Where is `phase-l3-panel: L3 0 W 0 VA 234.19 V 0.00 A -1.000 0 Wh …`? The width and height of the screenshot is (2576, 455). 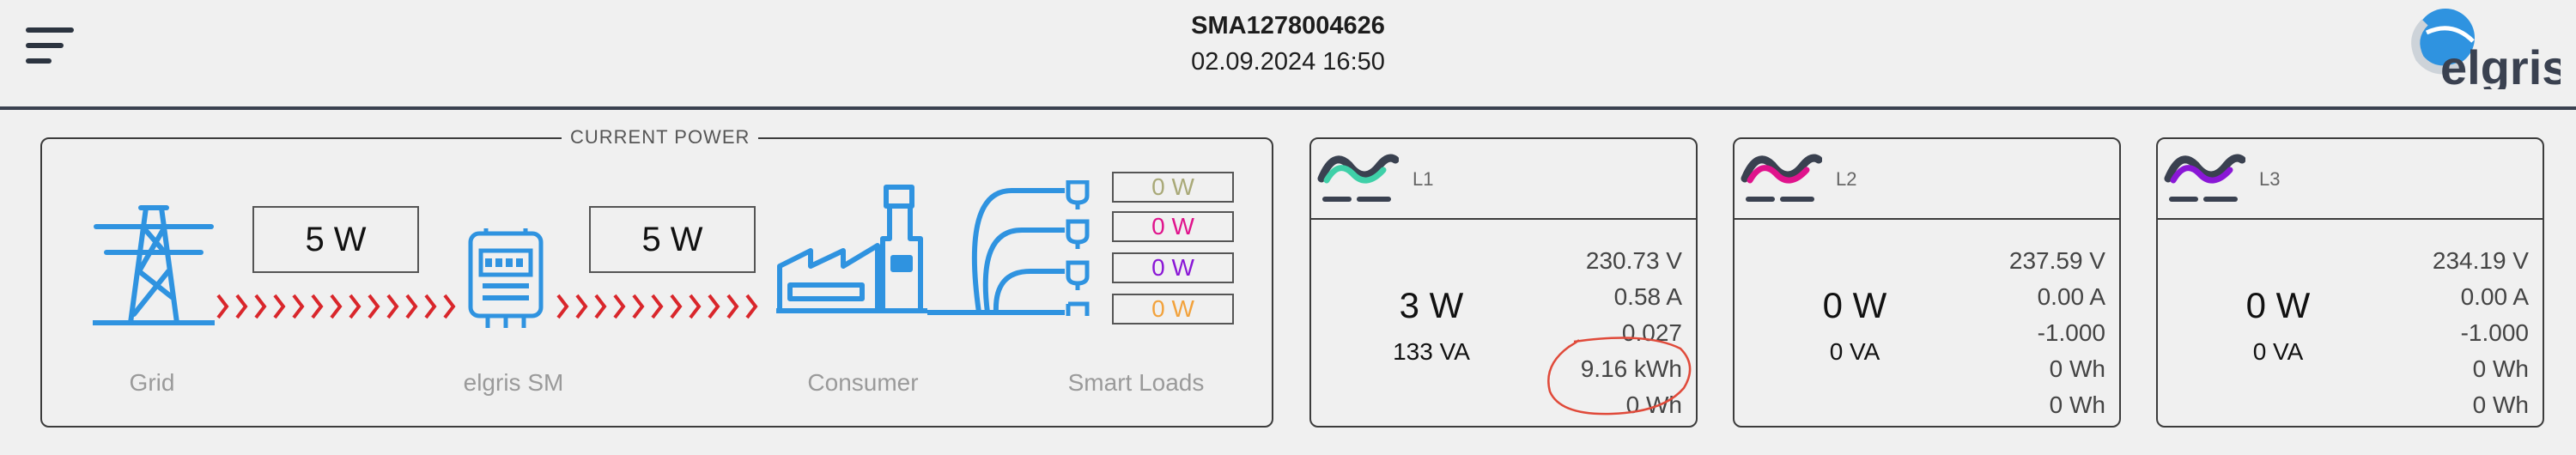
phase-l3-panel: L3 0 W 0 VA 234.19 V 0.00 A -1.000 0 Wh … is located at coordinates (2350, 282).